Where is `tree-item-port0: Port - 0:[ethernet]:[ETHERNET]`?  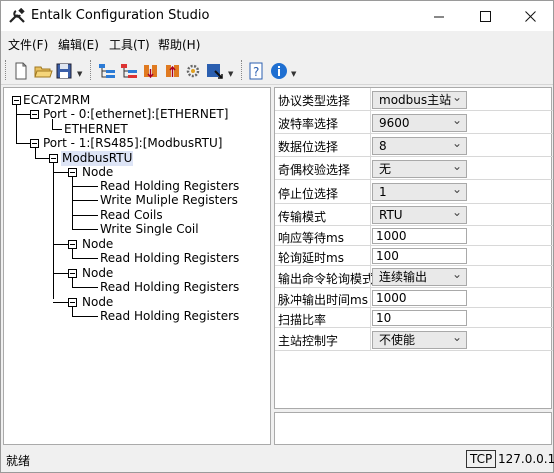 tree-item-port0: Port - 0:[ethernet]:[ETHERNET] is located at coordinates (135, 114).